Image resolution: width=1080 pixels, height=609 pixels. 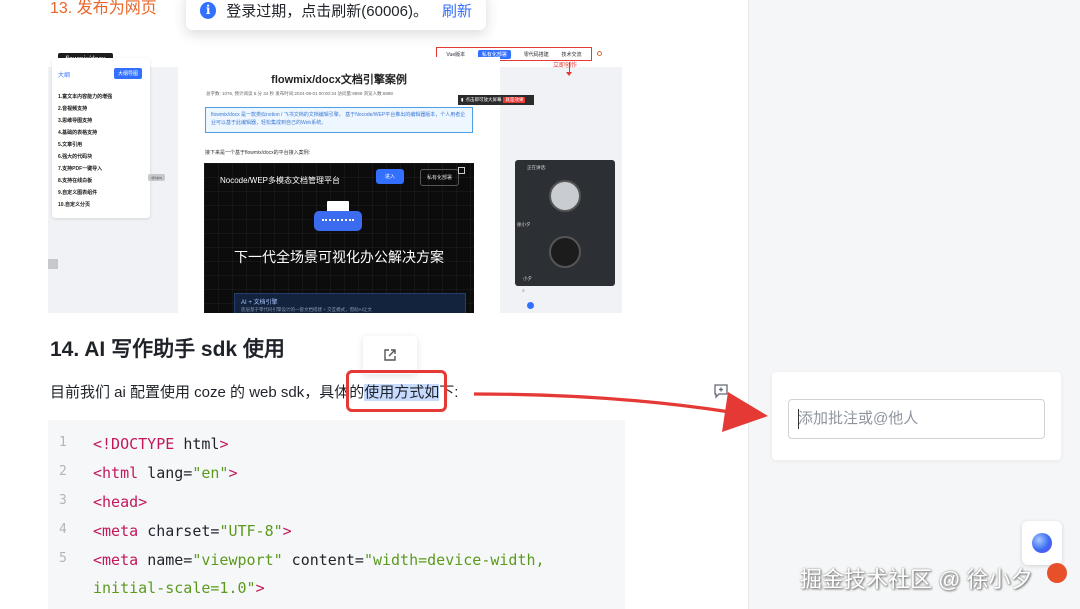 What do you see at coordinates (461, 170) in the screenshot?
I see `mini-expand-icon` at bounding box center [461, 170].